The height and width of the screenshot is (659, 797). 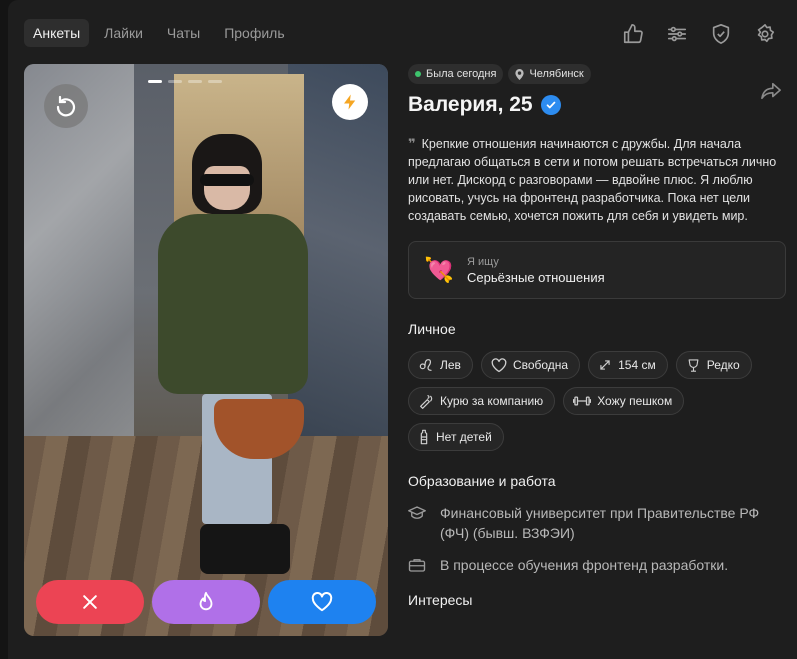 I want to click on smoking-icon, so click(x=426, y=402).